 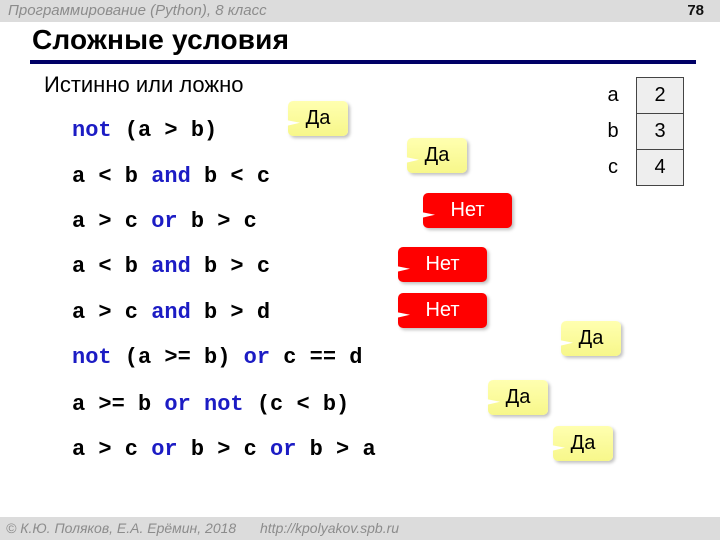 I want to click on expression-text: b < c, so click(x=230, y=176).